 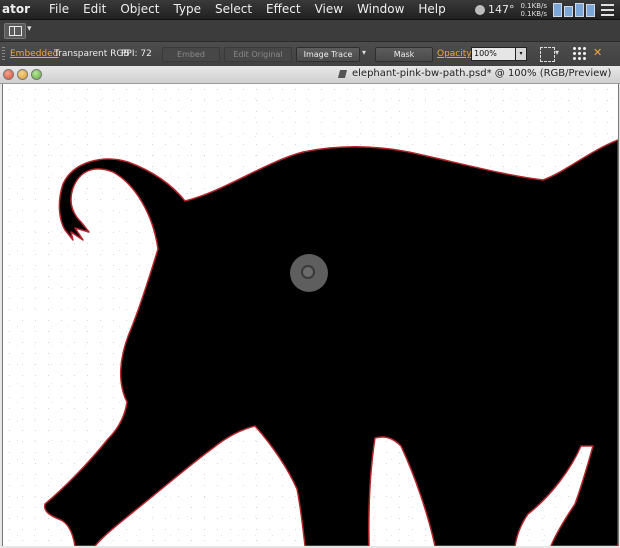 What do you see at coordinates (94, 9) in the screenshot?
I see `menu-edit: Edit` at bounding box center [94, 9].